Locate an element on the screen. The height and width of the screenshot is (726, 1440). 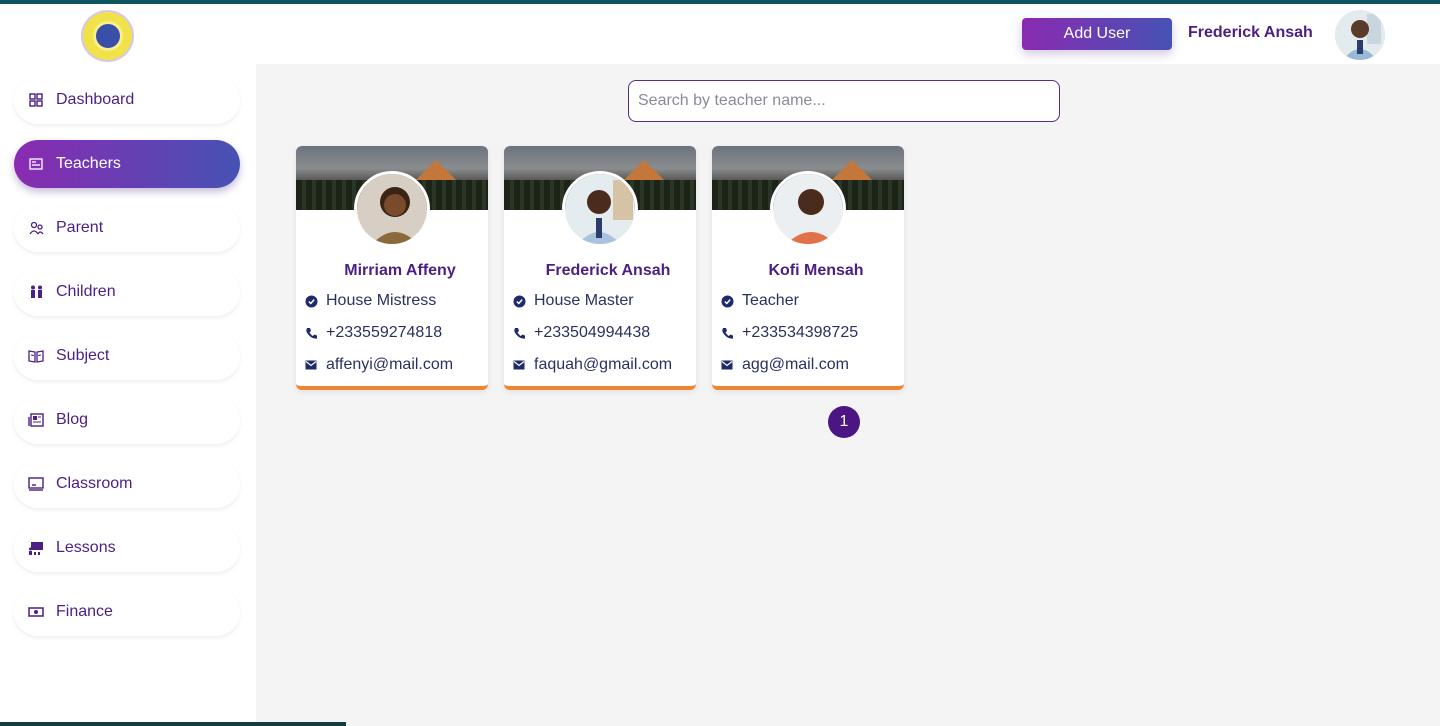
current-user-name: Frederick Ansah is located at coordinates (1250, 33).